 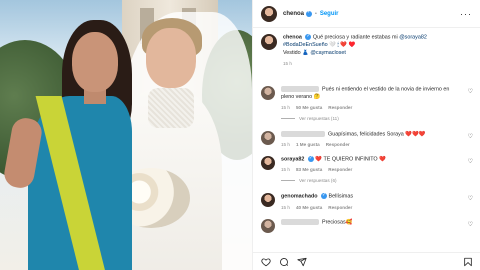 I want to click on comment-likes: 83 Me gusta, so click(x=309, y=169).